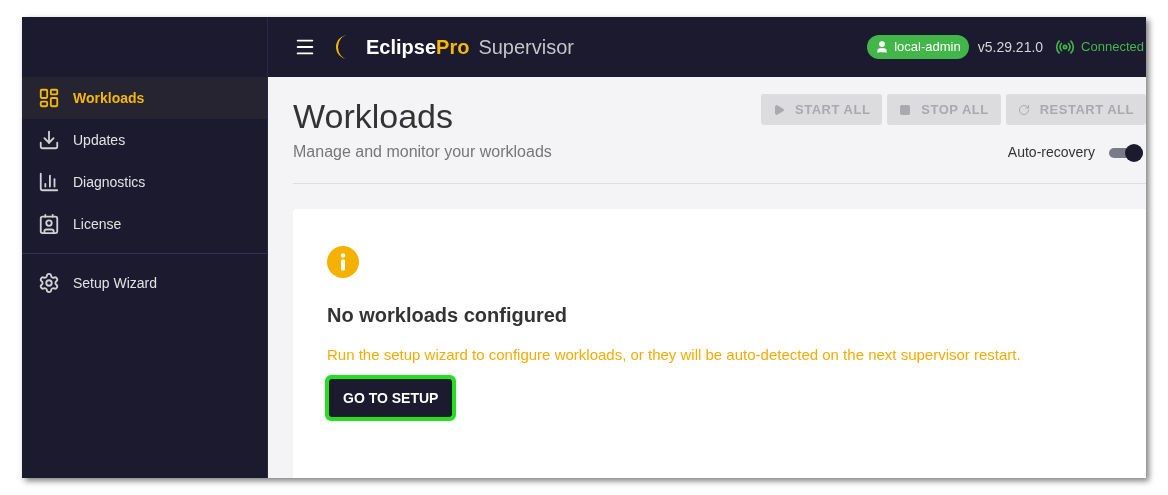  What do you see at coordinates (1112, 47) in the screenshot?
I see `connection-status: Connected` at bounding box center [1112, 47].